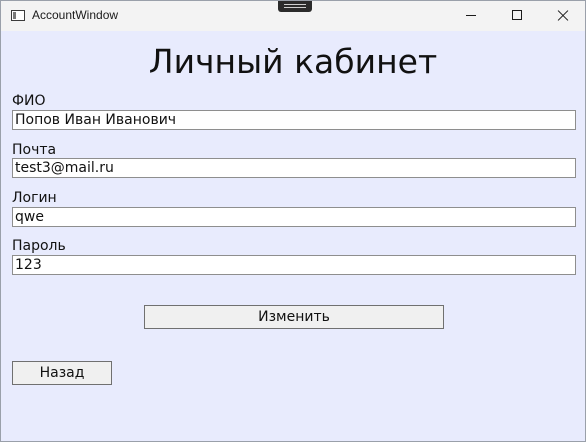 The height and width of the screenshot is (442, 586). What do you see at coordinates (34, 150) in the screenshot?
I see `email-label: Почта` at bounding box center [34, 150].